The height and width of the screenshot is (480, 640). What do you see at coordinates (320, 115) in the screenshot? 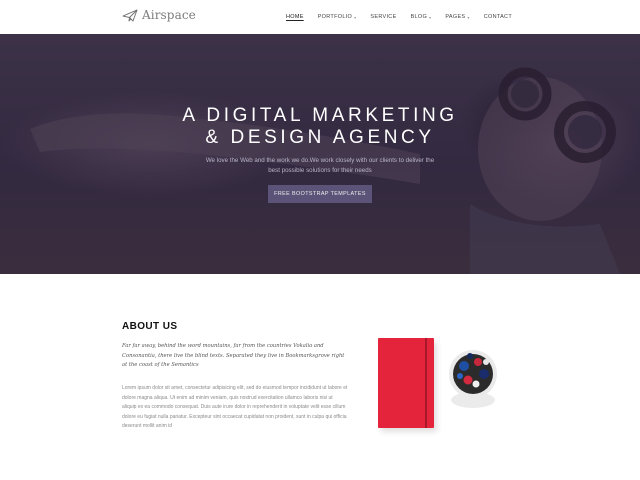
I see `hero-title: A DIGITAL MARKETING` at bounding box center [320, 115].